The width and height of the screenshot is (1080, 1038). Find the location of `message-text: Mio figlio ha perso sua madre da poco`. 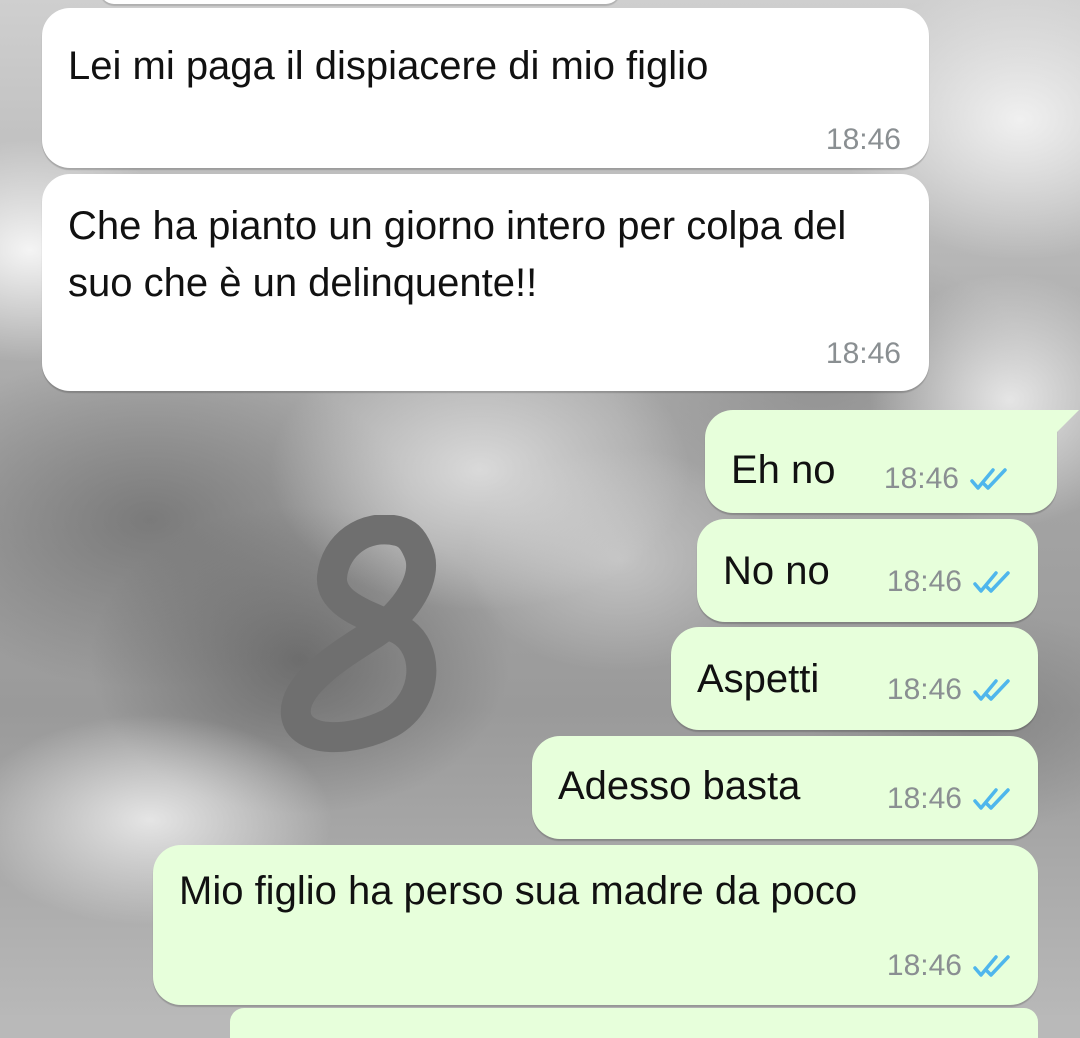

message-text: Mio figlio ha perso sua madre da poco is located at coordinates (518, 891).